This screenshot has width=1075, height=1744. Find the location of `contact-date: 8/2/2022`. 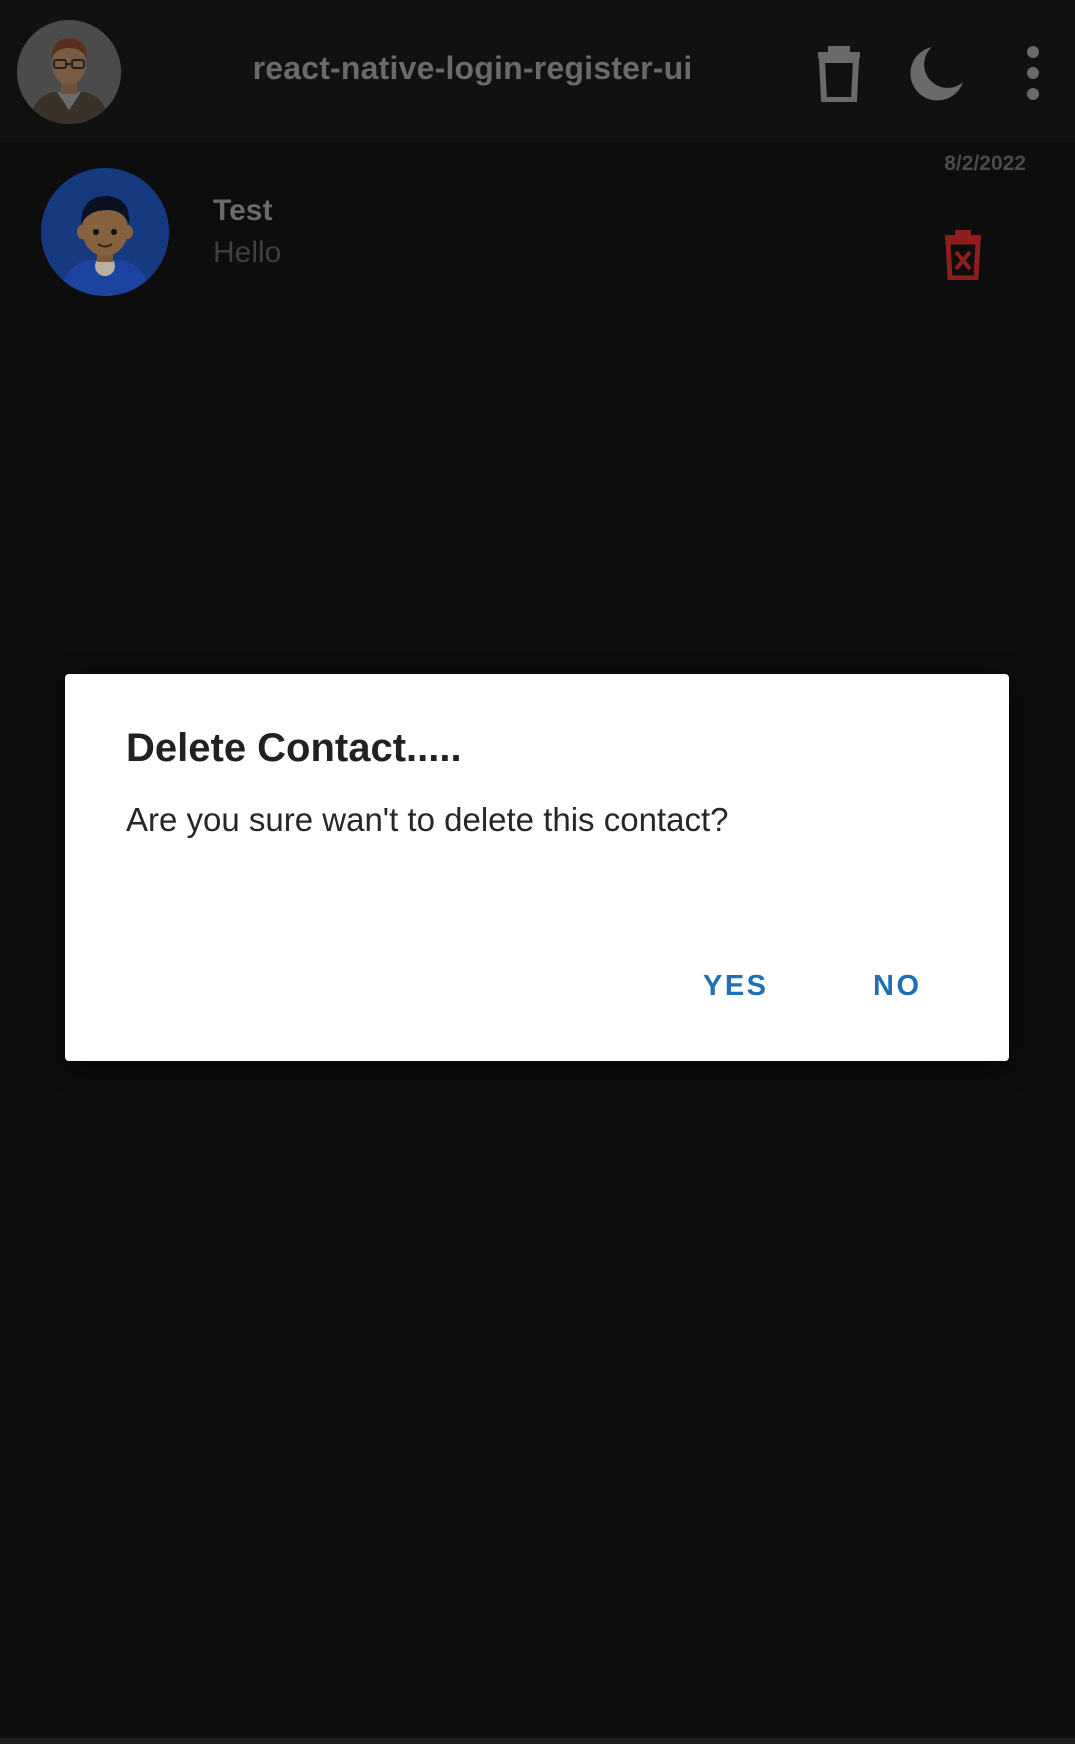

contact-date: 8/2/2022 is located at coordinates (985, 163).